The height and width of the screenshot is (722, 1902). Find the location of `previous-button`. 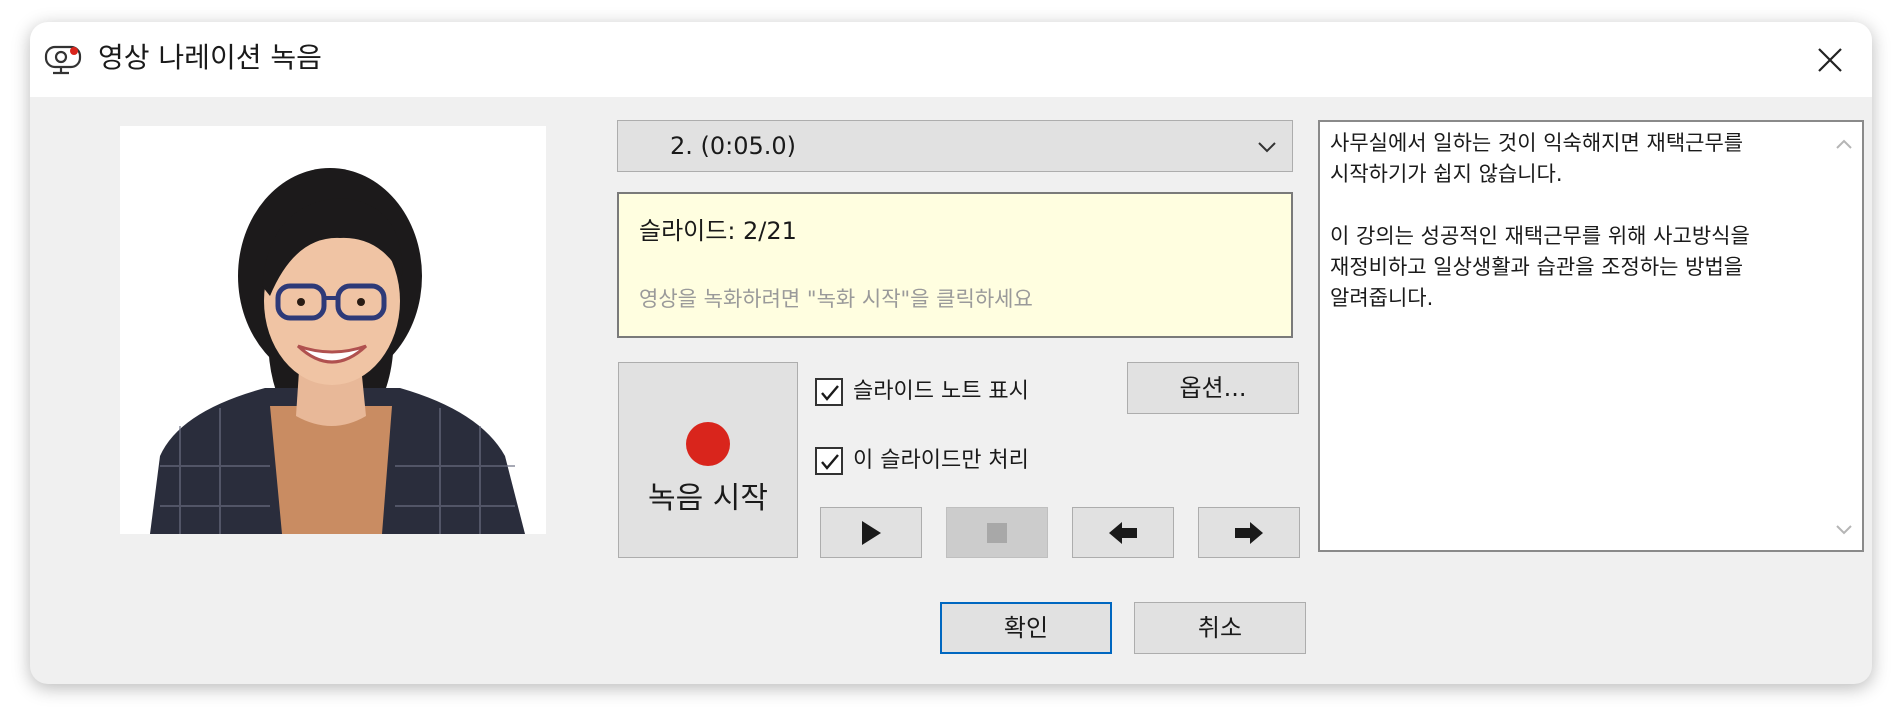

previous-button is located at coordinates (1123, 532).